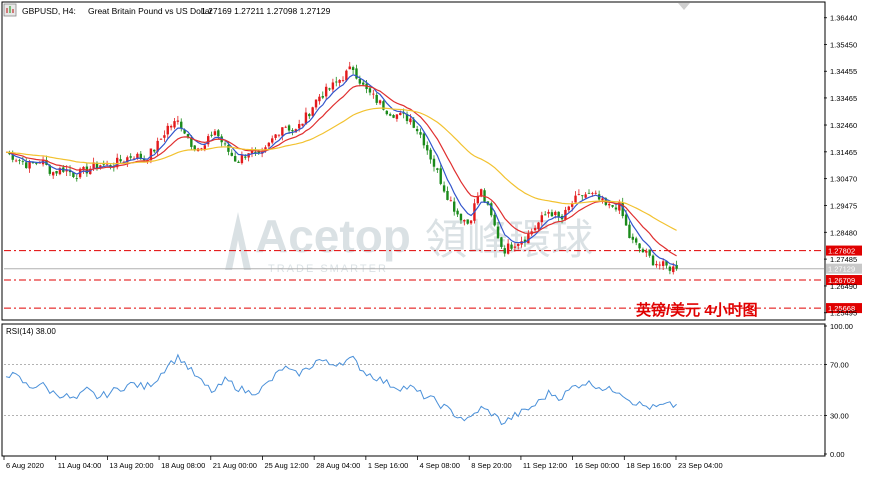 Image resolution: width=870 pixels, height=481 pixels. Describe the element at coordinates (843, 44) in the screenshot. I see `price-tick-label: 1.35450` at that location.